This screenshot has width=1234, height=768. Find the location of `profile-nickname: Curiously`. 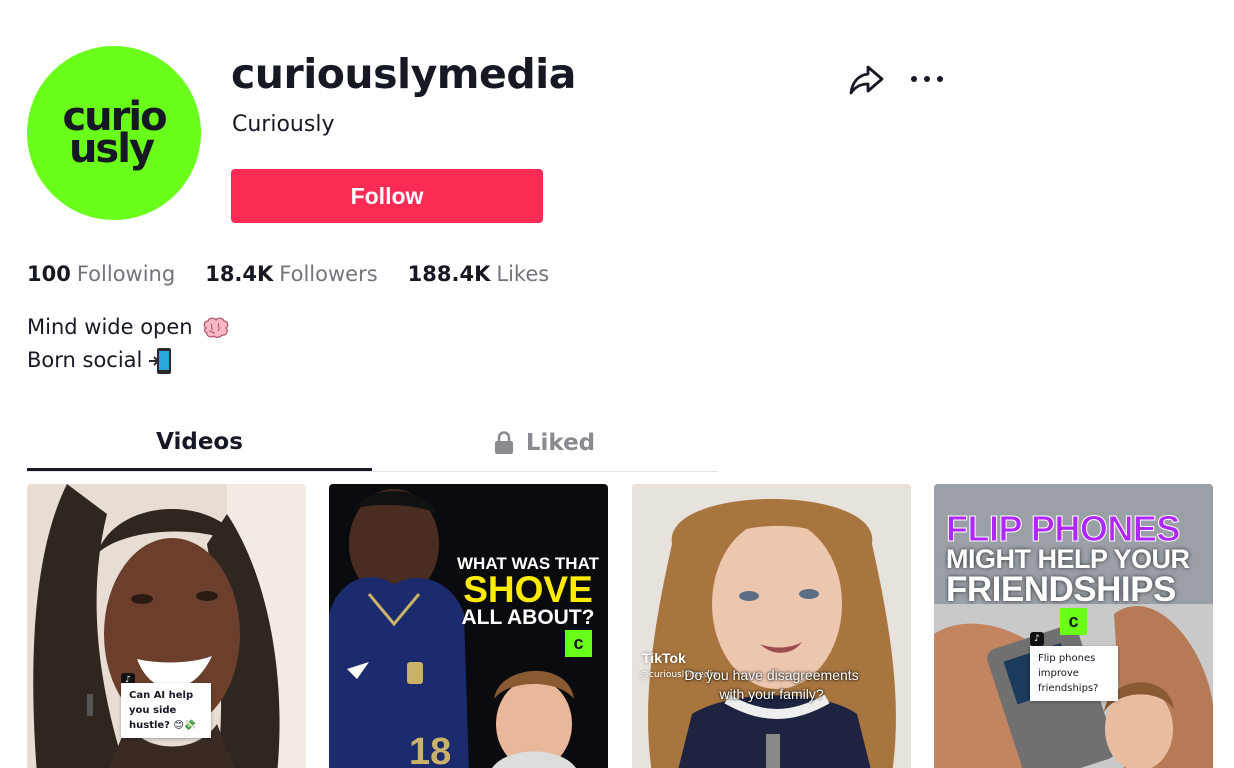

profile-nickname: Curiously is located at coordinates (283, 124).